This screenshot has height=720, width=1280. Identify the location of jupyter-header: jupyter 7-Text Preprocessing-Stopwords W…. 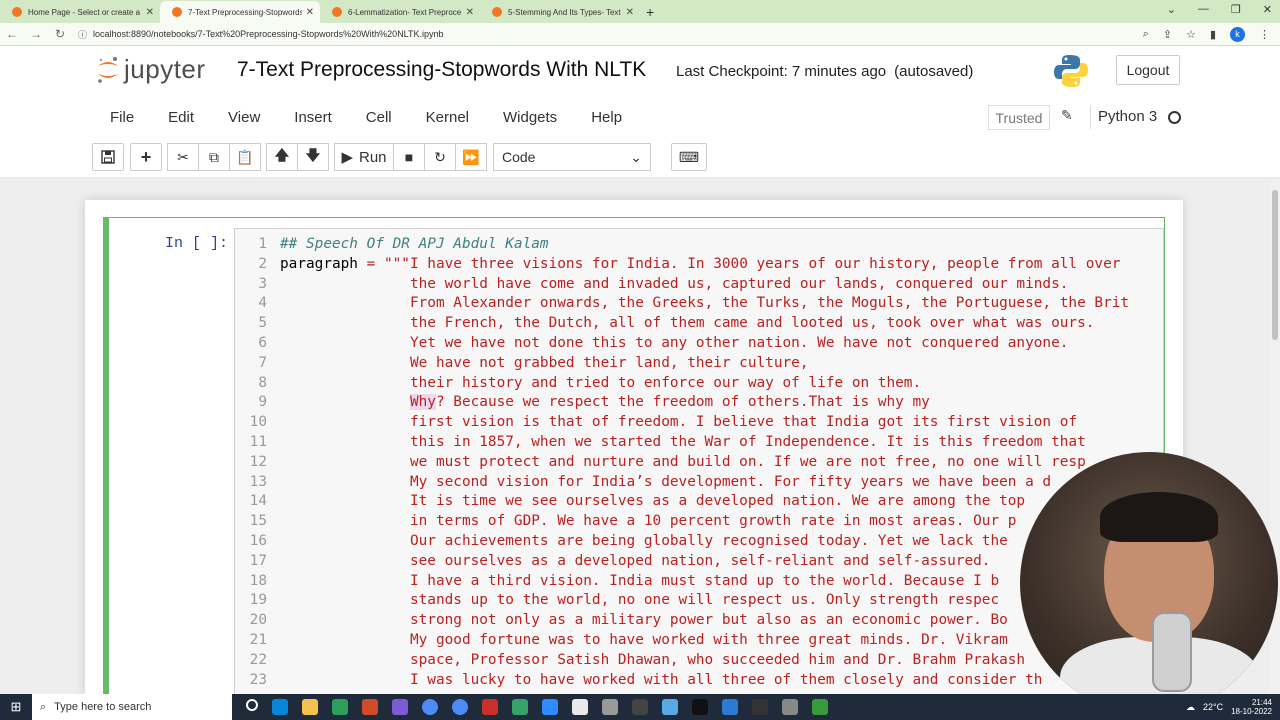
(640, 73).